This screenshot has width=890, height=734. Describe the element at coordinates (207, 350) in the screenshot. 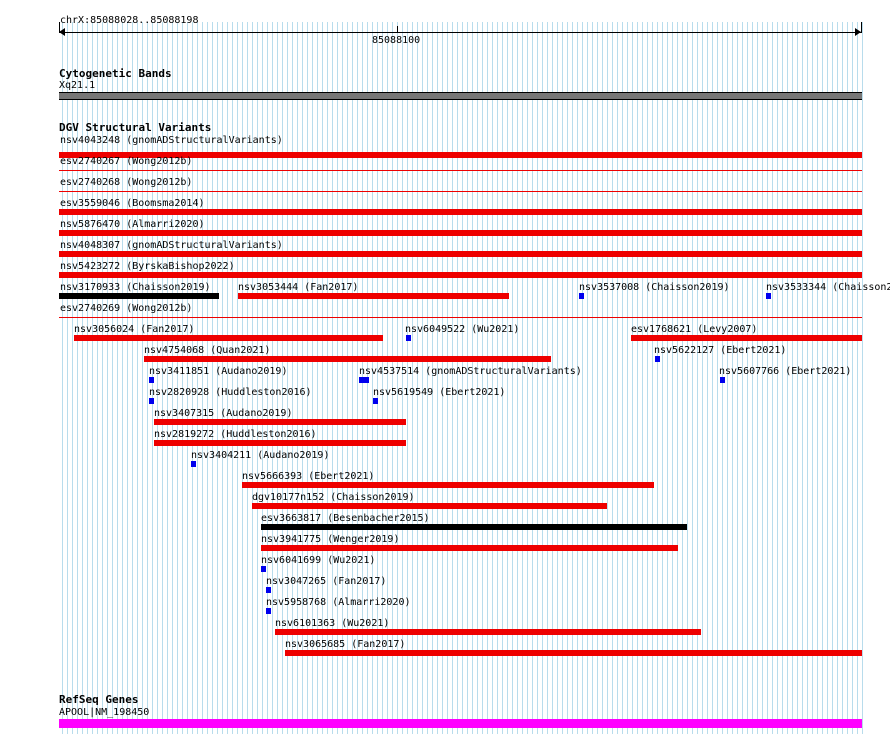

I see `dgv-feature-label: nsv4754068 (Quan2021)` at that location.